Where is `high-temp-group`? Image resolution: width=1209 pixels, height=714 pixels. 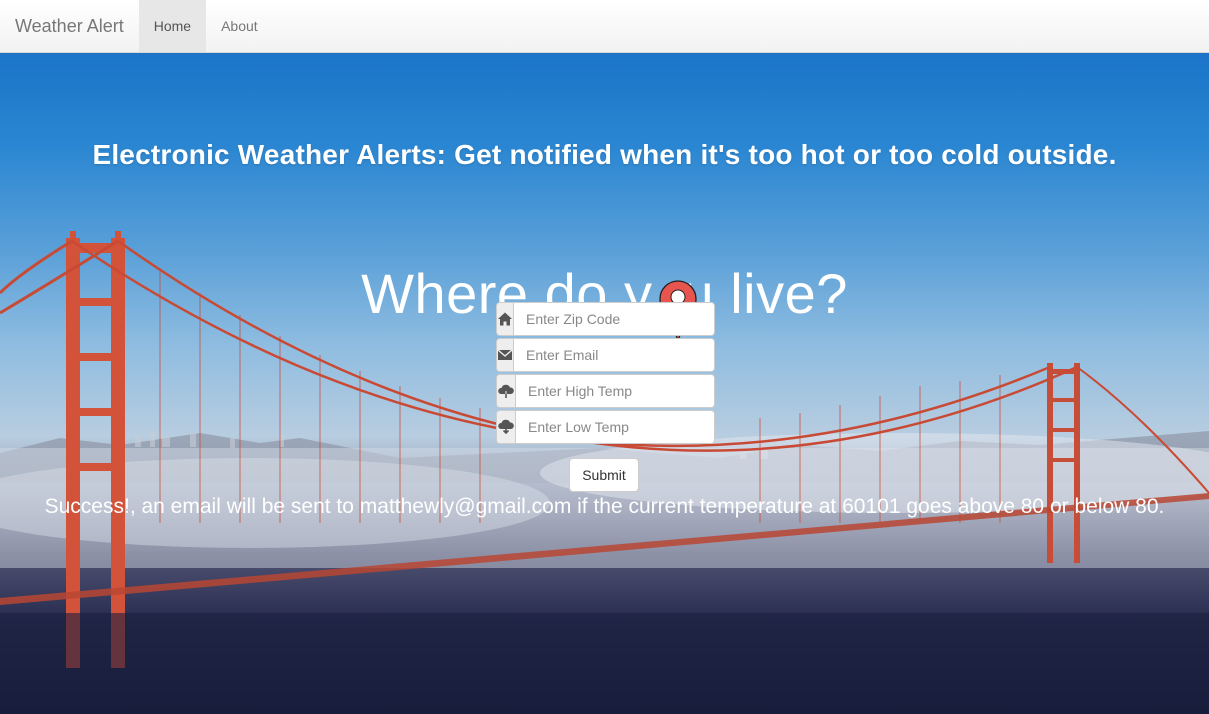 high-temp-group is located at coordinates (605, 391).